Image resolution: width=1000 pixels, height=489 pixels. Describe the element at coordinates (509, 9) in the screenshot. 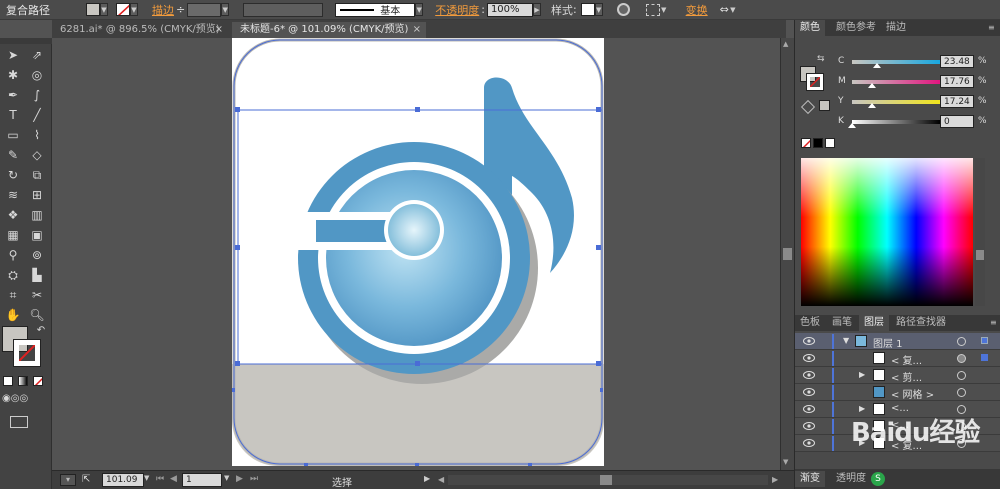

I see `opacity-field: 100%` at that location.